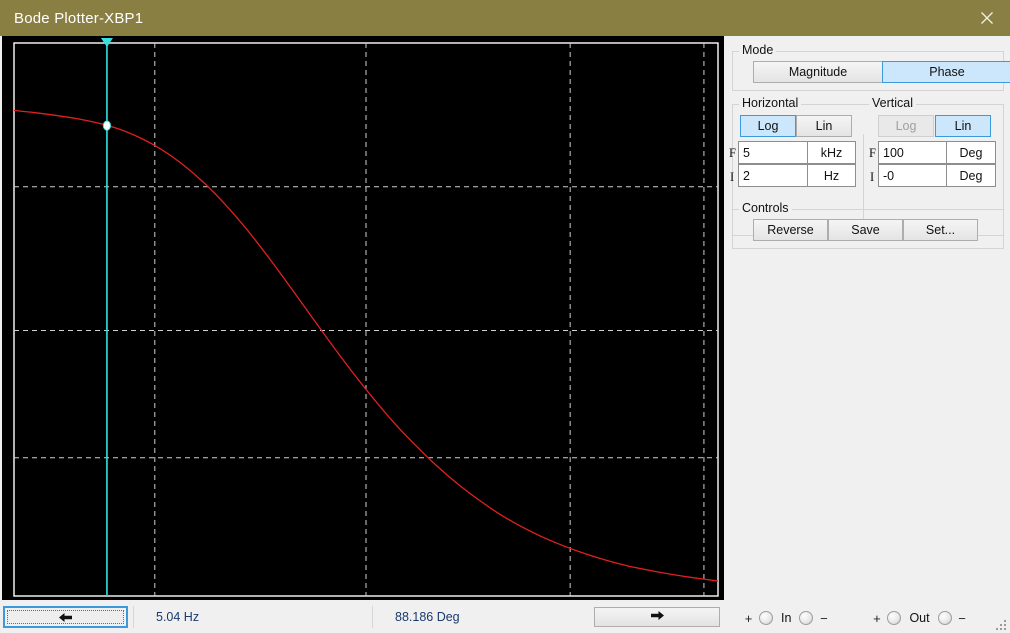 The height and width of the screenshot is (633, 1010). What do you see at coordinates (865, 230) in the screenshot?
I see `save-button: Save` at bounding box center [865, 230].